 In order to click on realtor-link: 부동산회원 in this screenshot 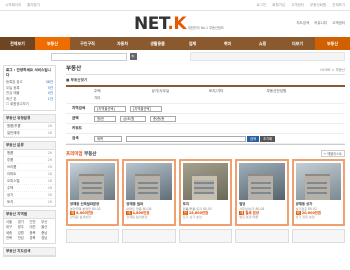, I will do `click(318, 5)`.